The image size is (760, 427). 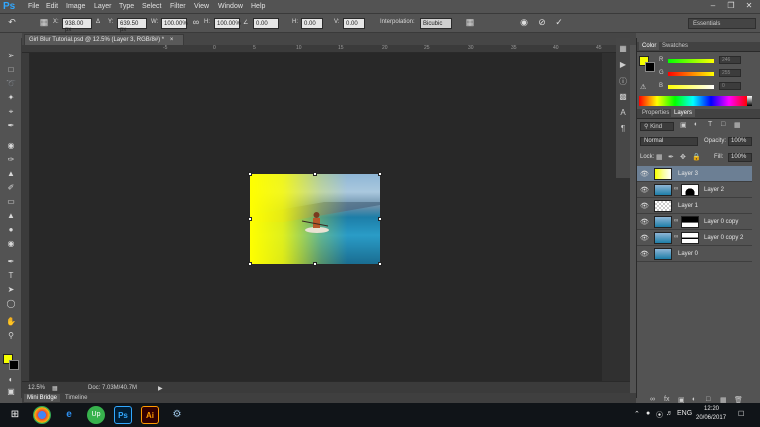 I want to click on adjustment-layer-icon: ◐, so click(x=694, y=399).